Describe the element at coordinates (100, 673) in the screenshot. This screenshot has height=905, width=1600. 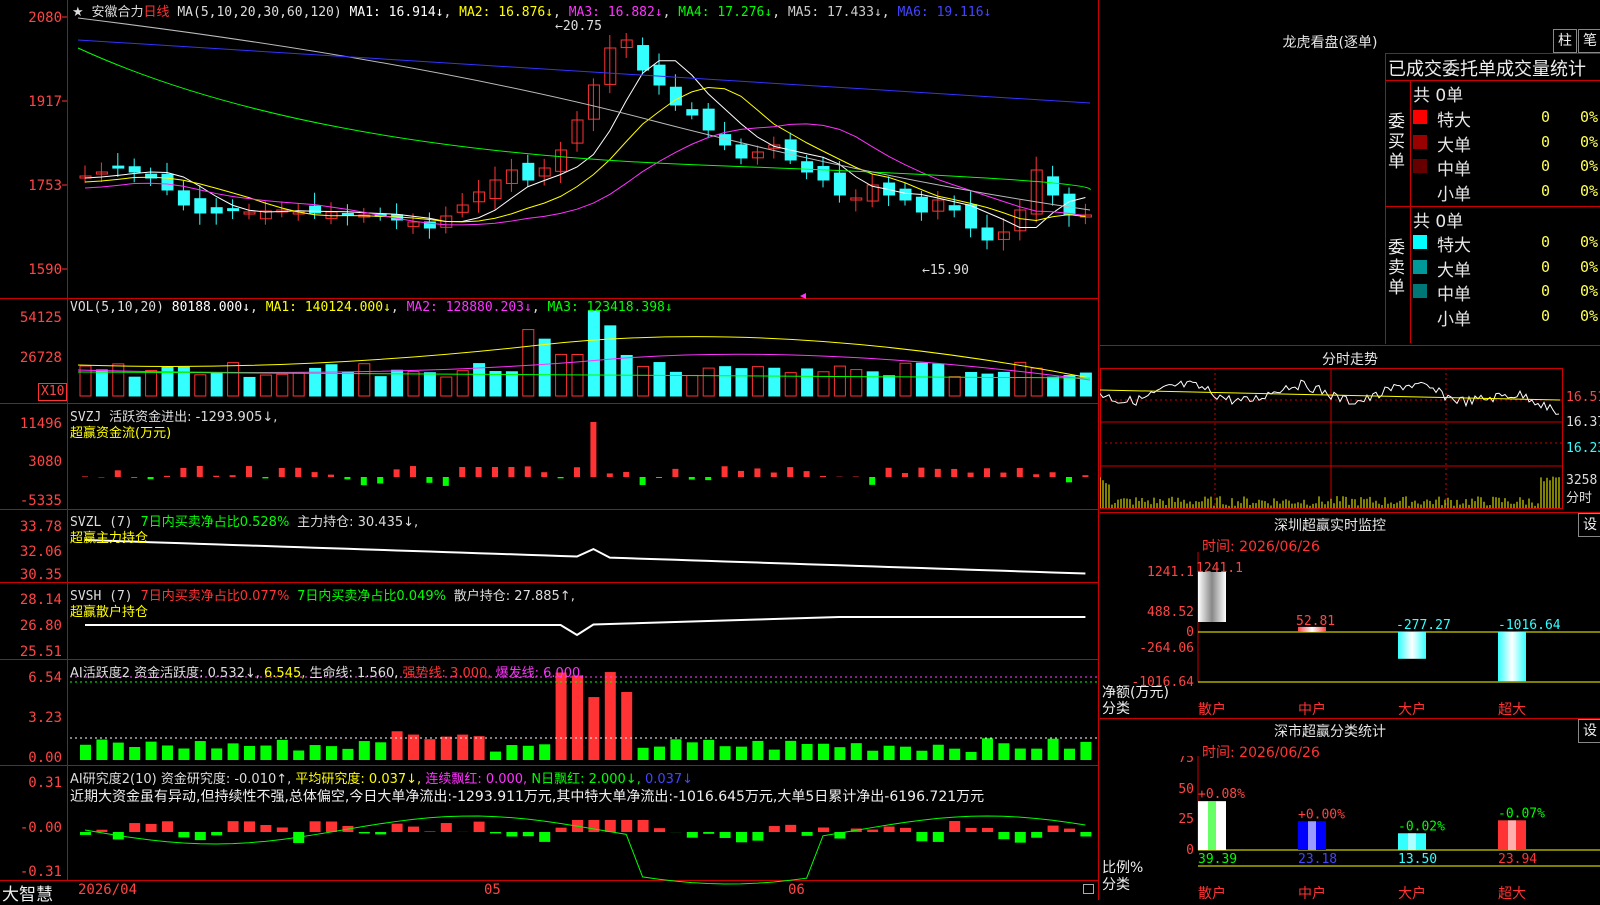
I see `ai1-title: AI活跃度2` at that location.